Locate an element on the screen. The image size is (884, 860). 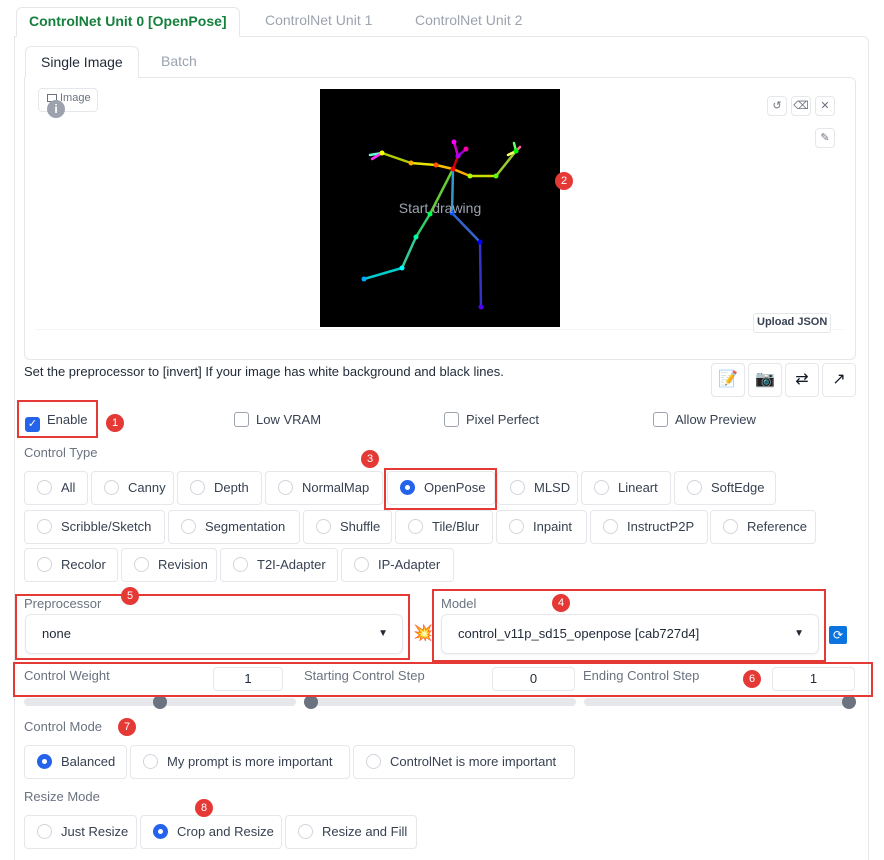
starting-step-slider is located at coordinates (440, 702).